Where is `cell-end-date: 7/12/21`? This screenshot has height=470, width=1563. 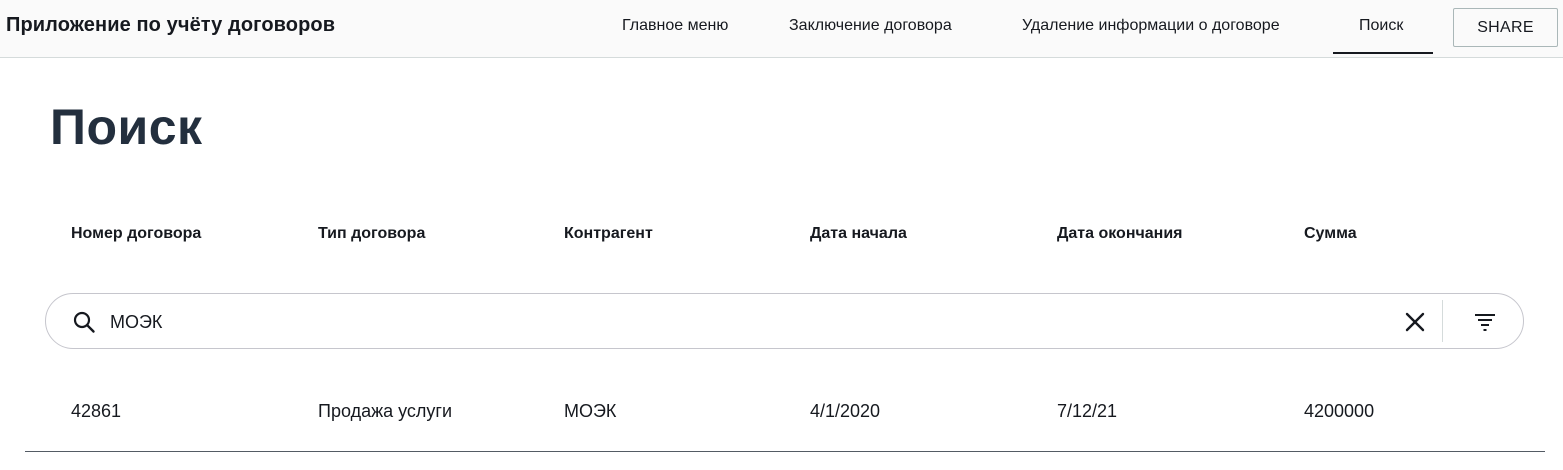 cell-end-date: 7/12/21 is located at coordinates (1087, 411).